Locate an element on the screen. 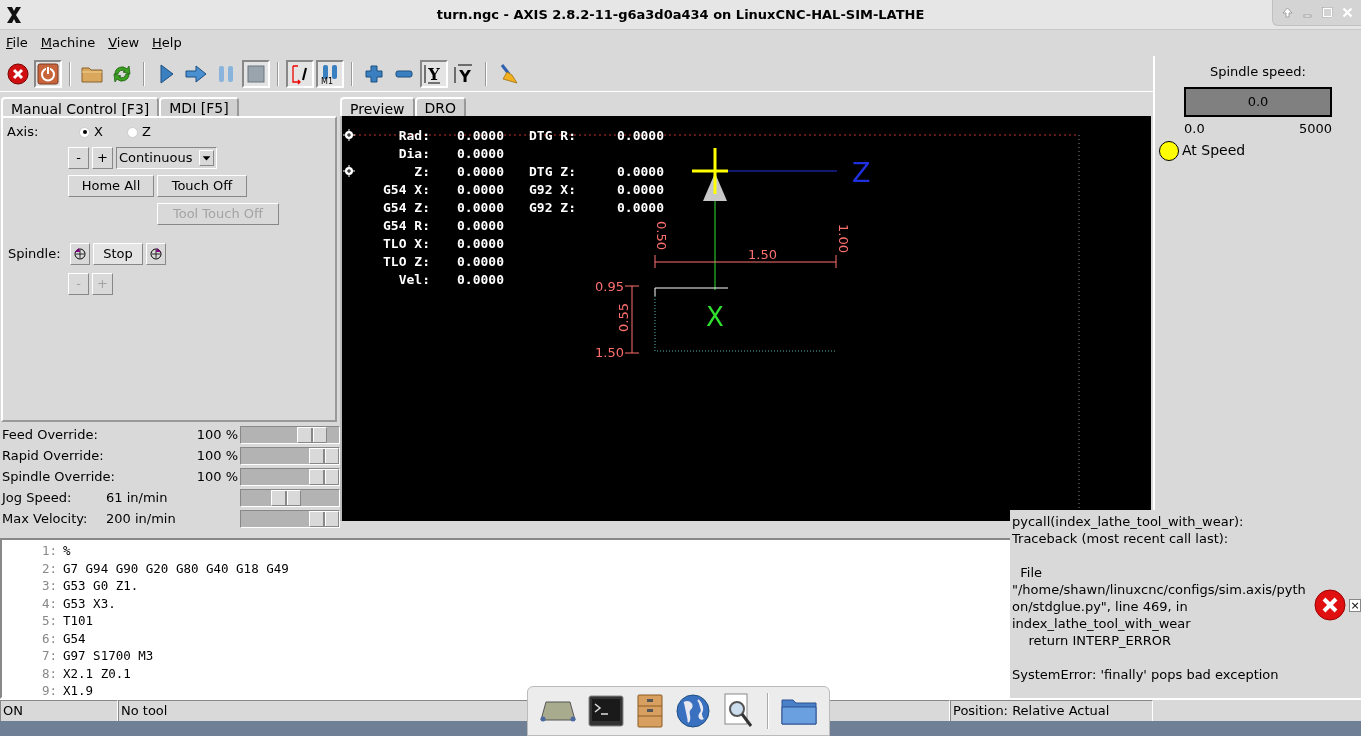 The height and width of the screenshot is (736, 1361). jog-plus-button: + is located at coordinates (102, 158).